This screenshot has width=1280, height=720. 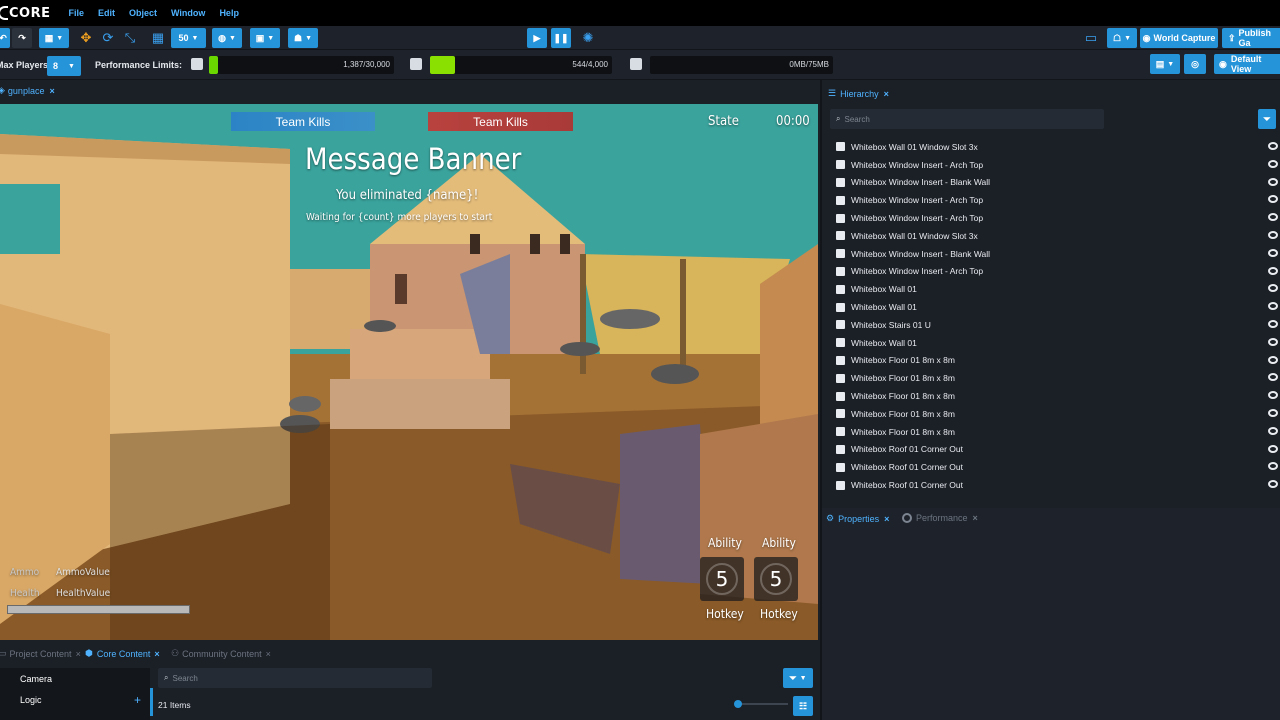 I want to click on category-camera: Camera, so click(x=36, y=679).